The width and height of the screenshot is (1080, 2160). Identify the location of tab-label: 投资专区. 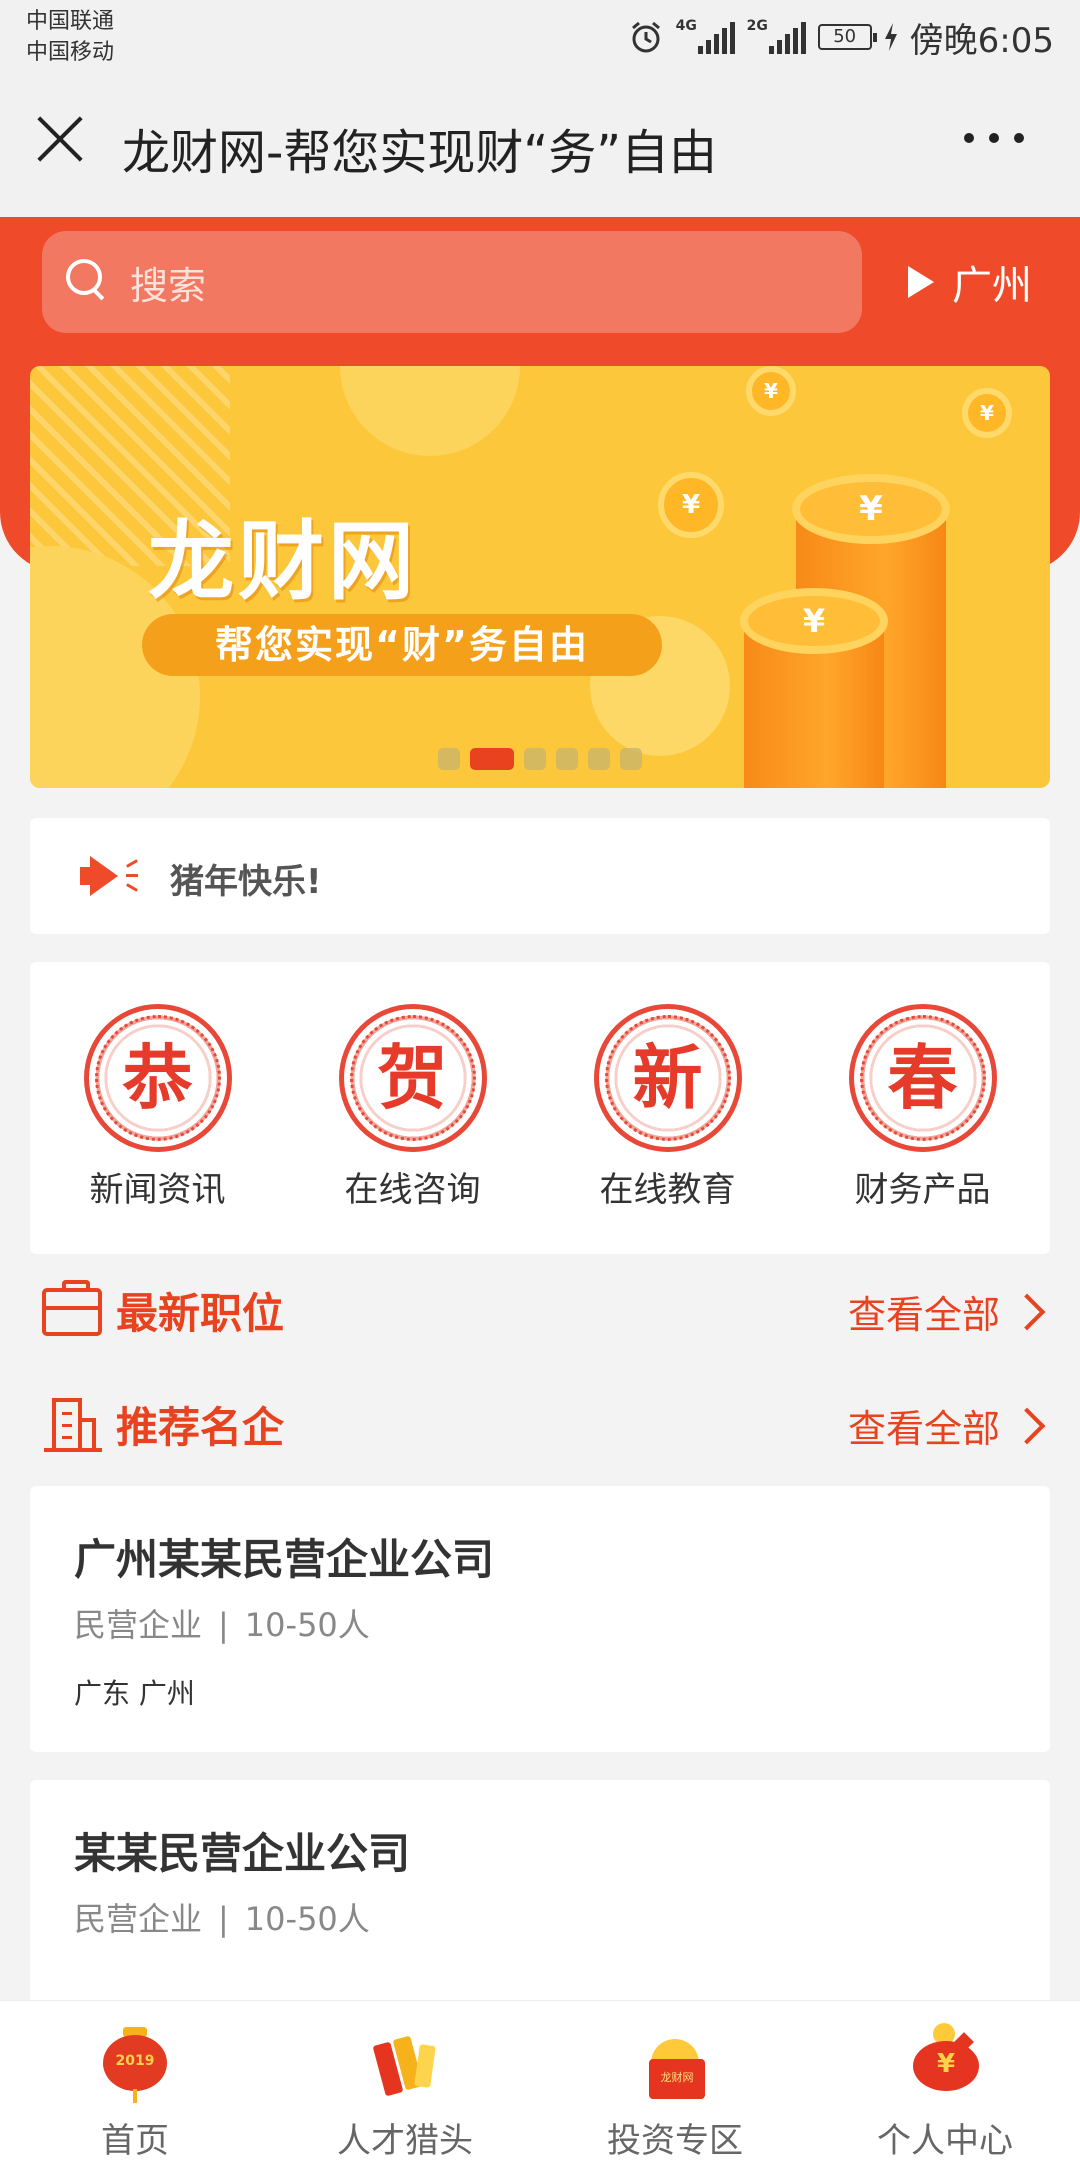
(675, 2140).